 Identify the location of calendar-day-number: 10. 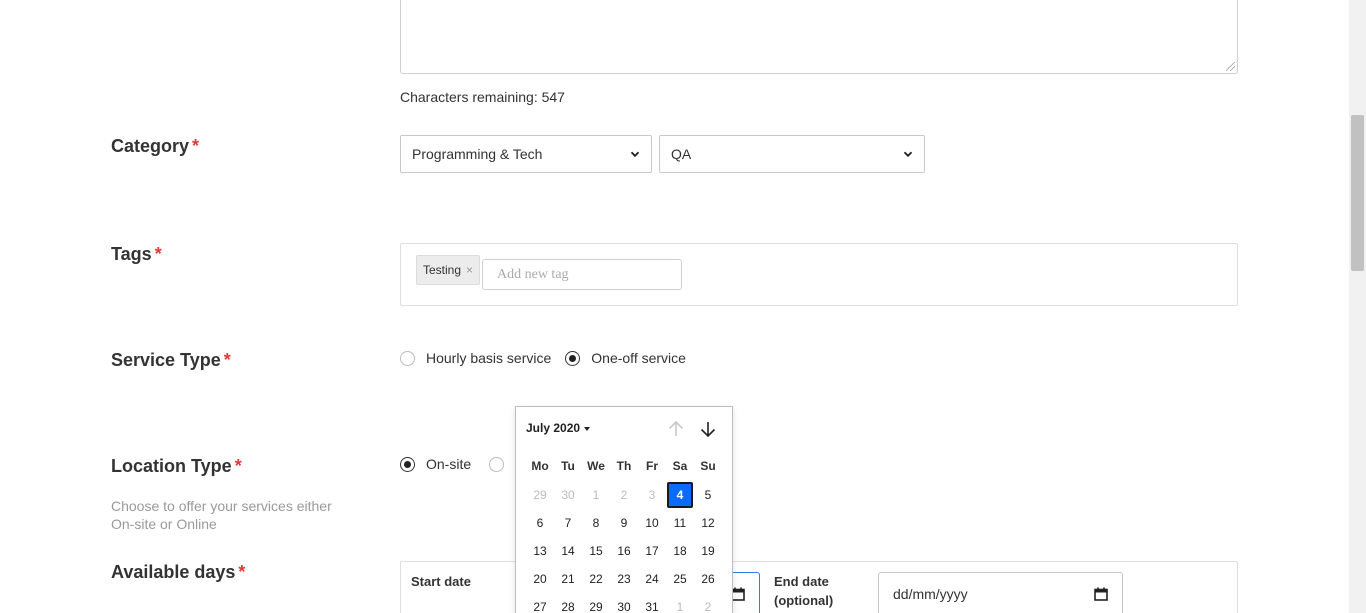
(652, 523).